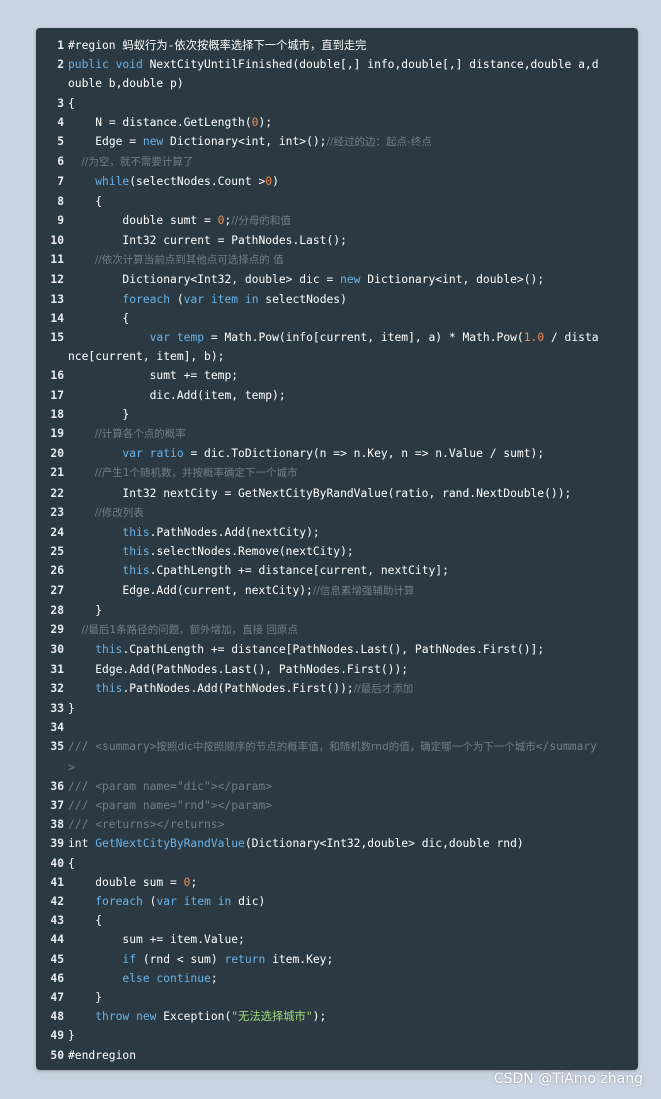  What do you see at coordinates (156, 142) in the screenshot?
I see `code-token: new` at bounding box center [156, 142].